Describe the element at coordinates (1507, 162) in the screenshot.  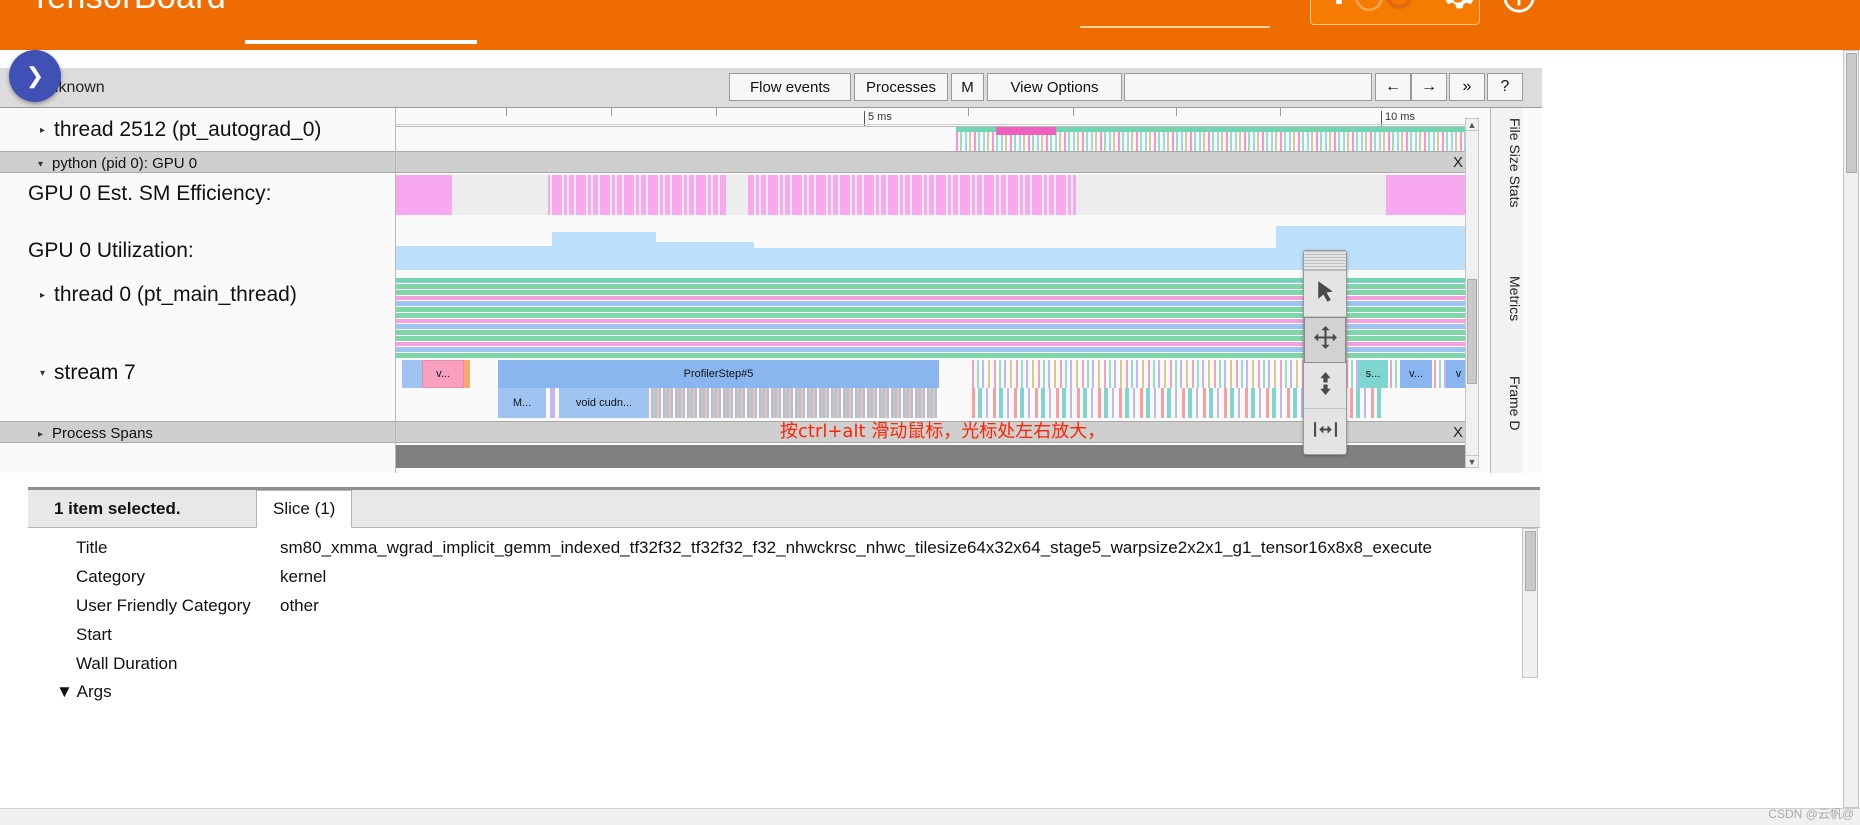
I see `tab-file-size-stats: File Size Stats` at that location.